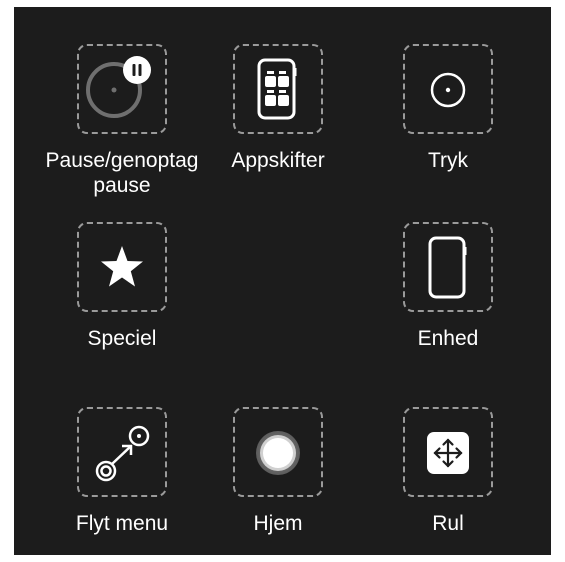  I want to click on app-switcher-icon, so click(277, 89).